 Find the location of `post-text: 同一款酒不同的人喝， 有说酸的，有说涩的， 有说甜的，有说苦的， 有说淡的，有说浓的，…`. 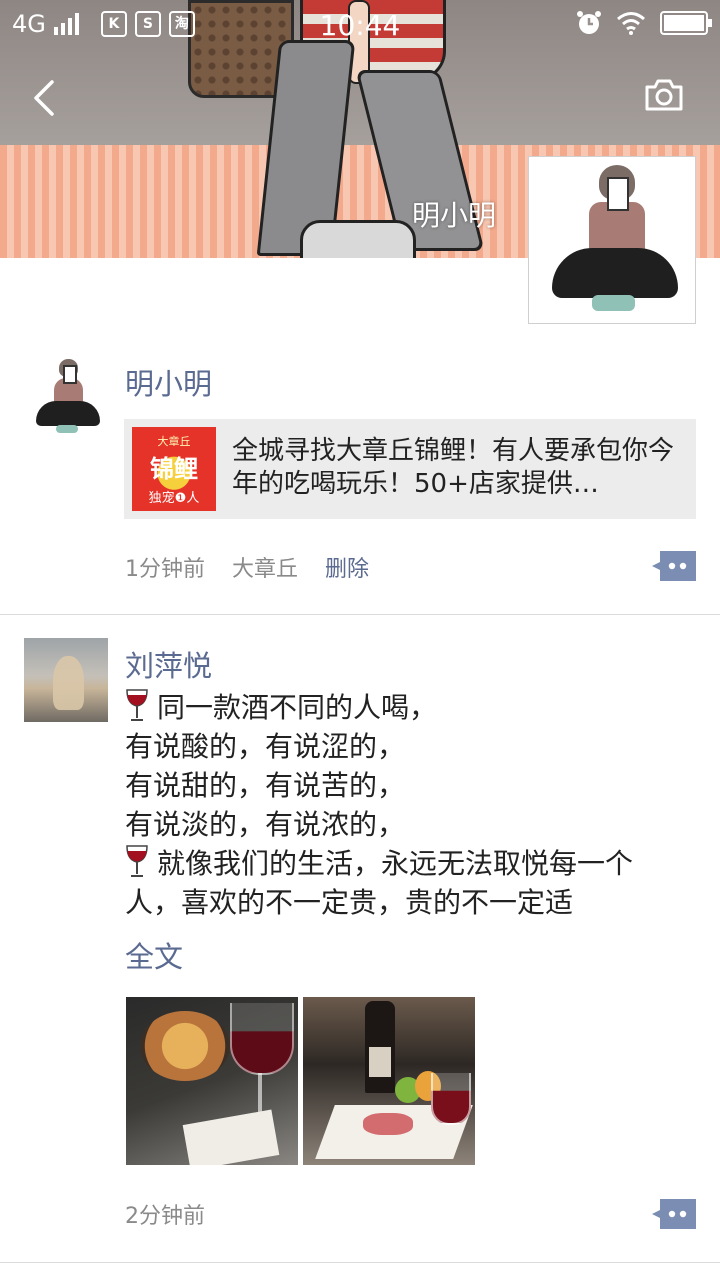

post-text: 同一款酒不同的人喝， 有说酸的，有说涩的， 有说甜的，有说苦的， 有说淡的，有说浓的，… is located at coordinates (405, 805).